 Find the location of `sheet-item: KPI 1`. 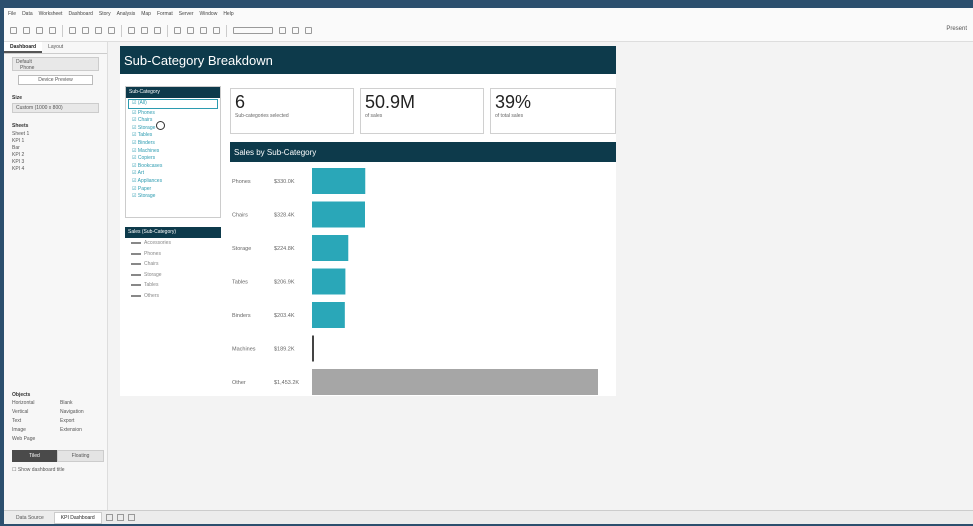

sheet-item: KPI 1 is located at coordinates (55, 141).